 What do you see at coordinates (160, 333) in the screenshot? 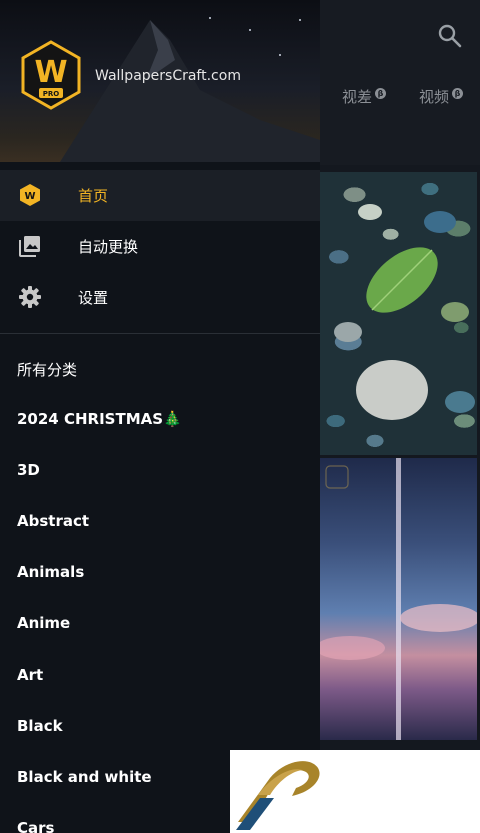
I see `menu-divider` at bounding box center [160, 333].